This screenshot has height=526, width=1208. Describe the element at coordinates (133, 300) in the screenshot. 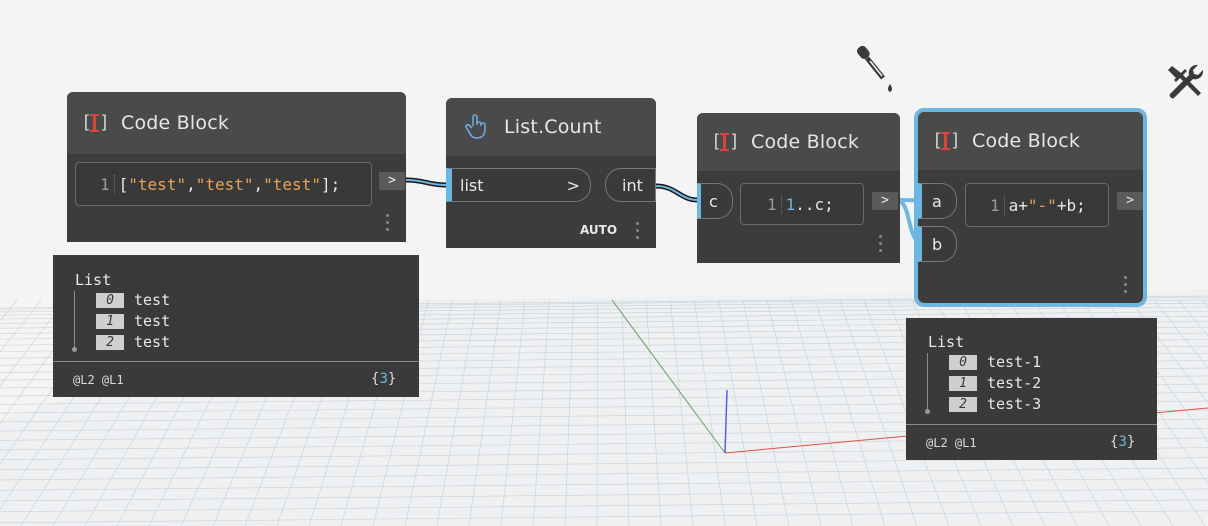

I see `list-item: 0 test` at that location.